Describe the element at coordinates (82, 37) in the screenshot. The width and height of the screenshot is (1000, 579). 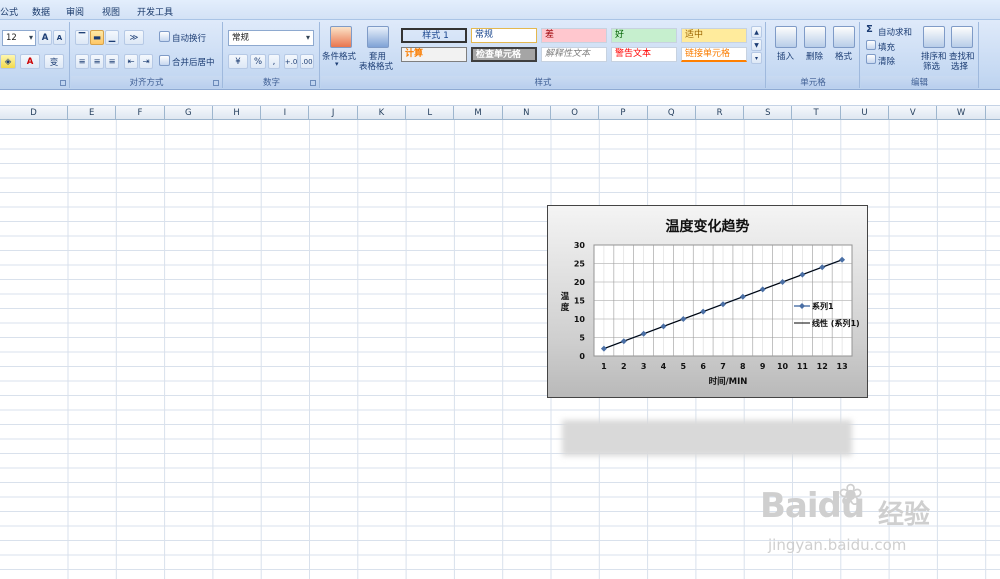
I see `align-top-button: ▔` at that location.